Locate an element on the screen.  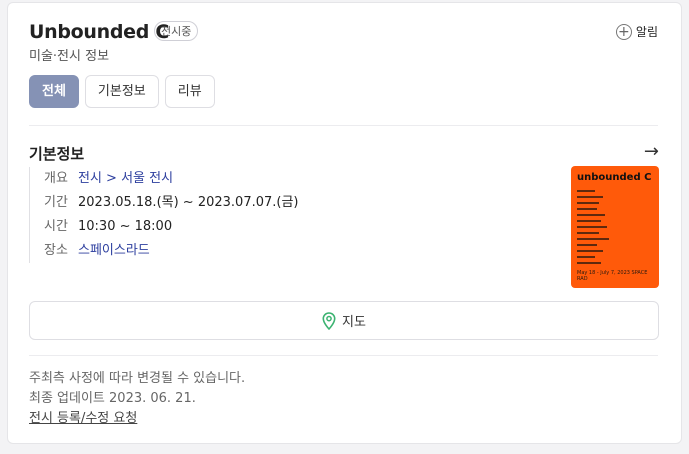
venue-link: 스페이스라드 is located at coordinates (114, 251).